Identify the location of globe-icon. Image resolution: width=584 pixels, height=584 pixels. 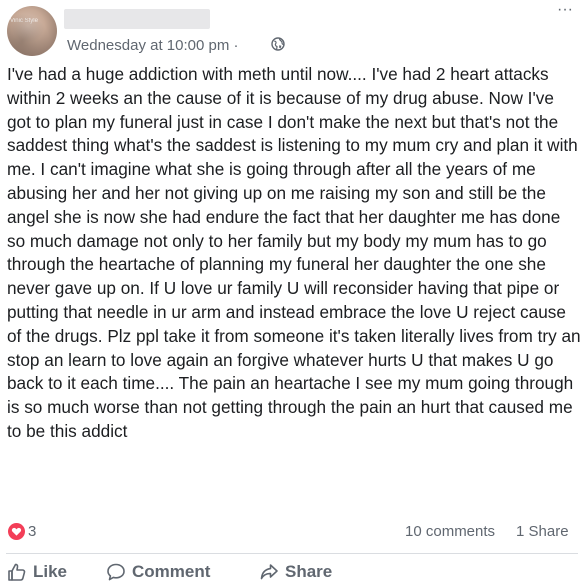
(278, 44).